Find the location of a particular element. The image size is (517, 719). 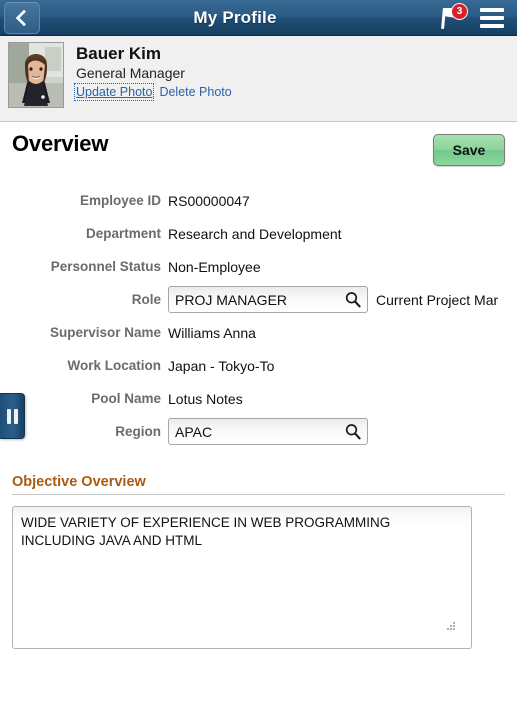

objective-overview-heading: Objective Overview is located at coordinates (79, 482).